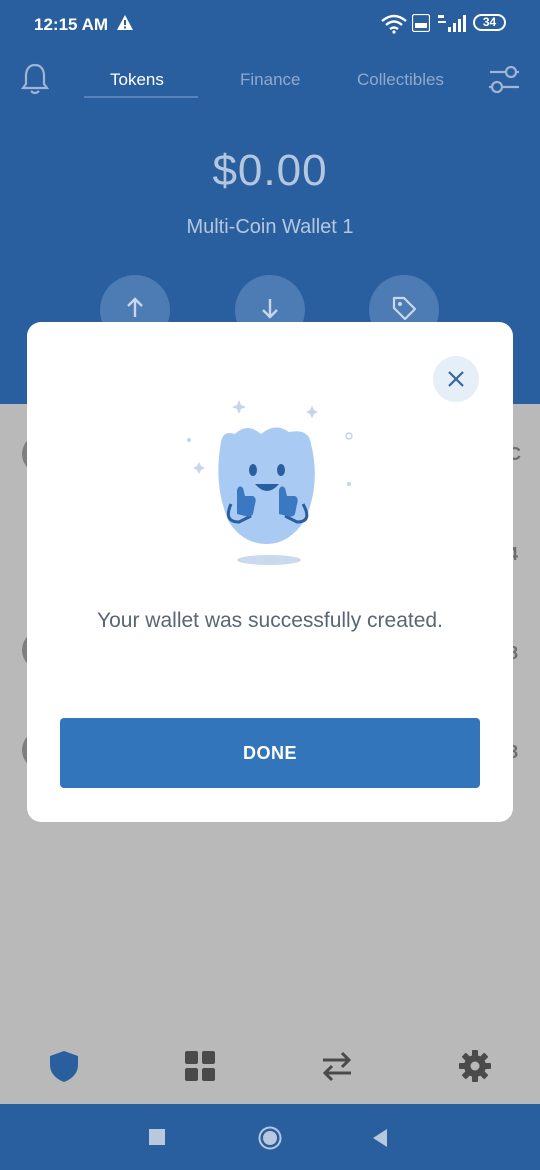 This screenshot has width=540, height=1170. What do you see at coordinates (141, 97) in the screenshot?
I see `active-tab-indicator` at bounding box center [141, 97].